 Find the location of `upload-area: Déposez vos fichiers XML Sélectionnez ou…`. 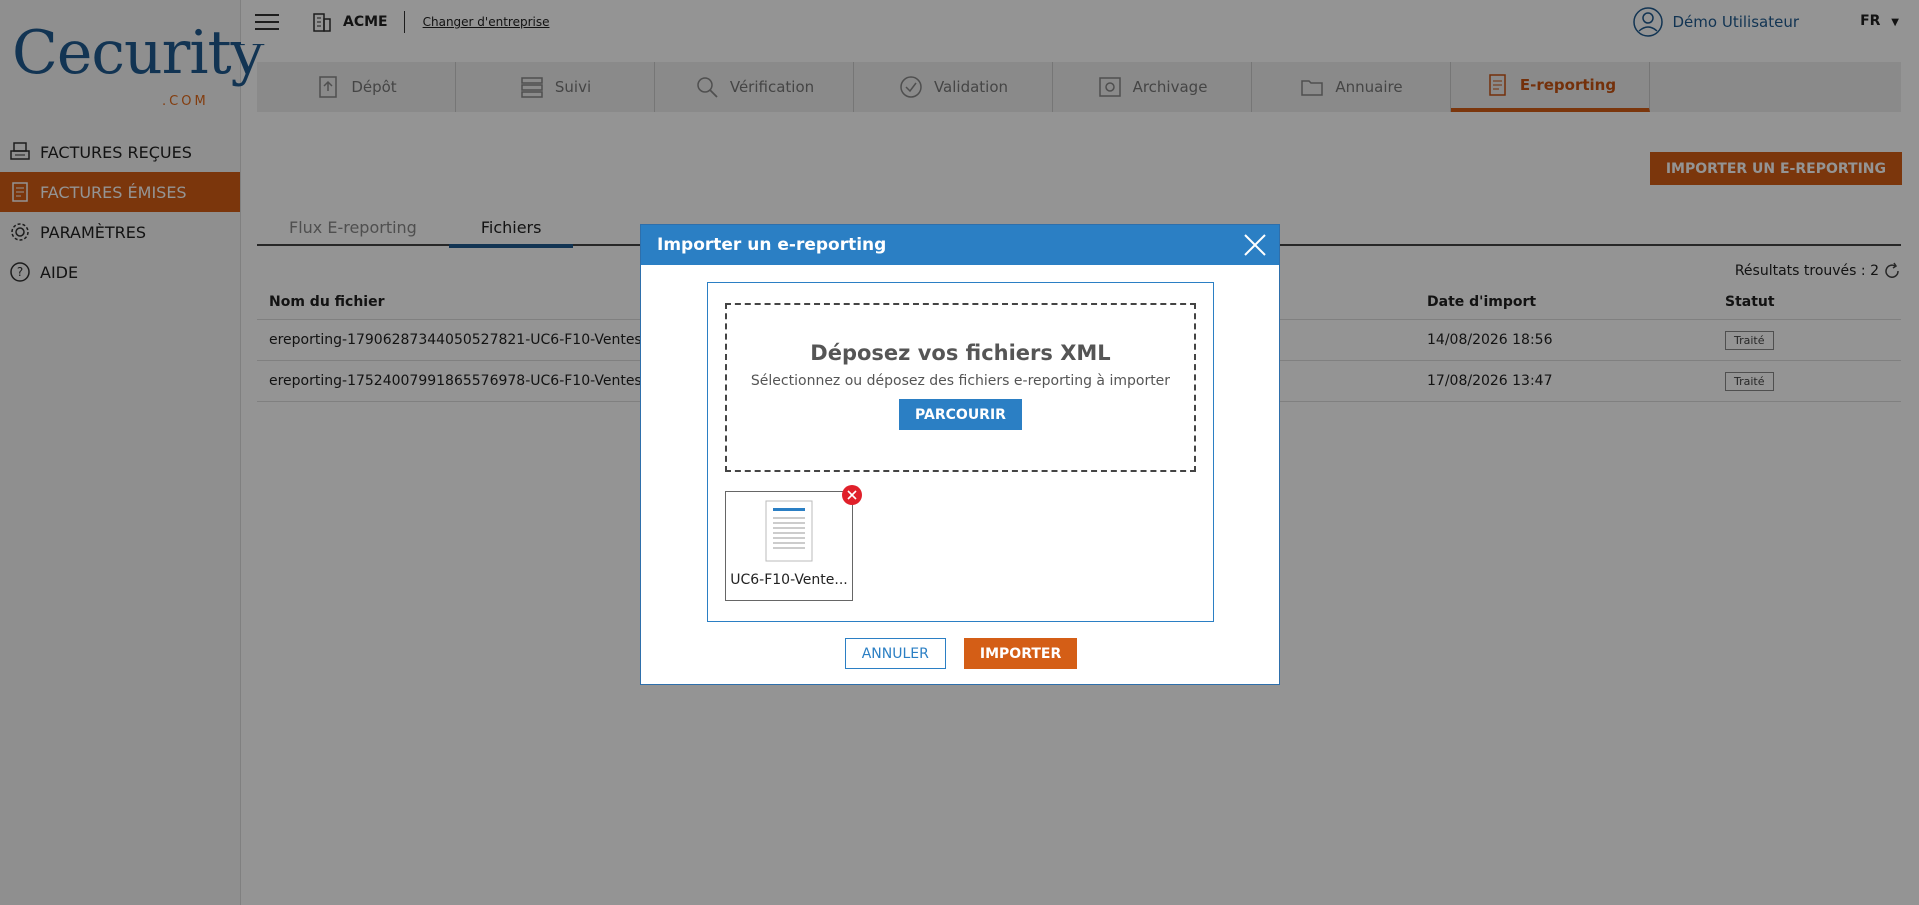

upload-area: Déposez vos fichiers XML Sélectionnez ou… is located at coordinates (960, 452).